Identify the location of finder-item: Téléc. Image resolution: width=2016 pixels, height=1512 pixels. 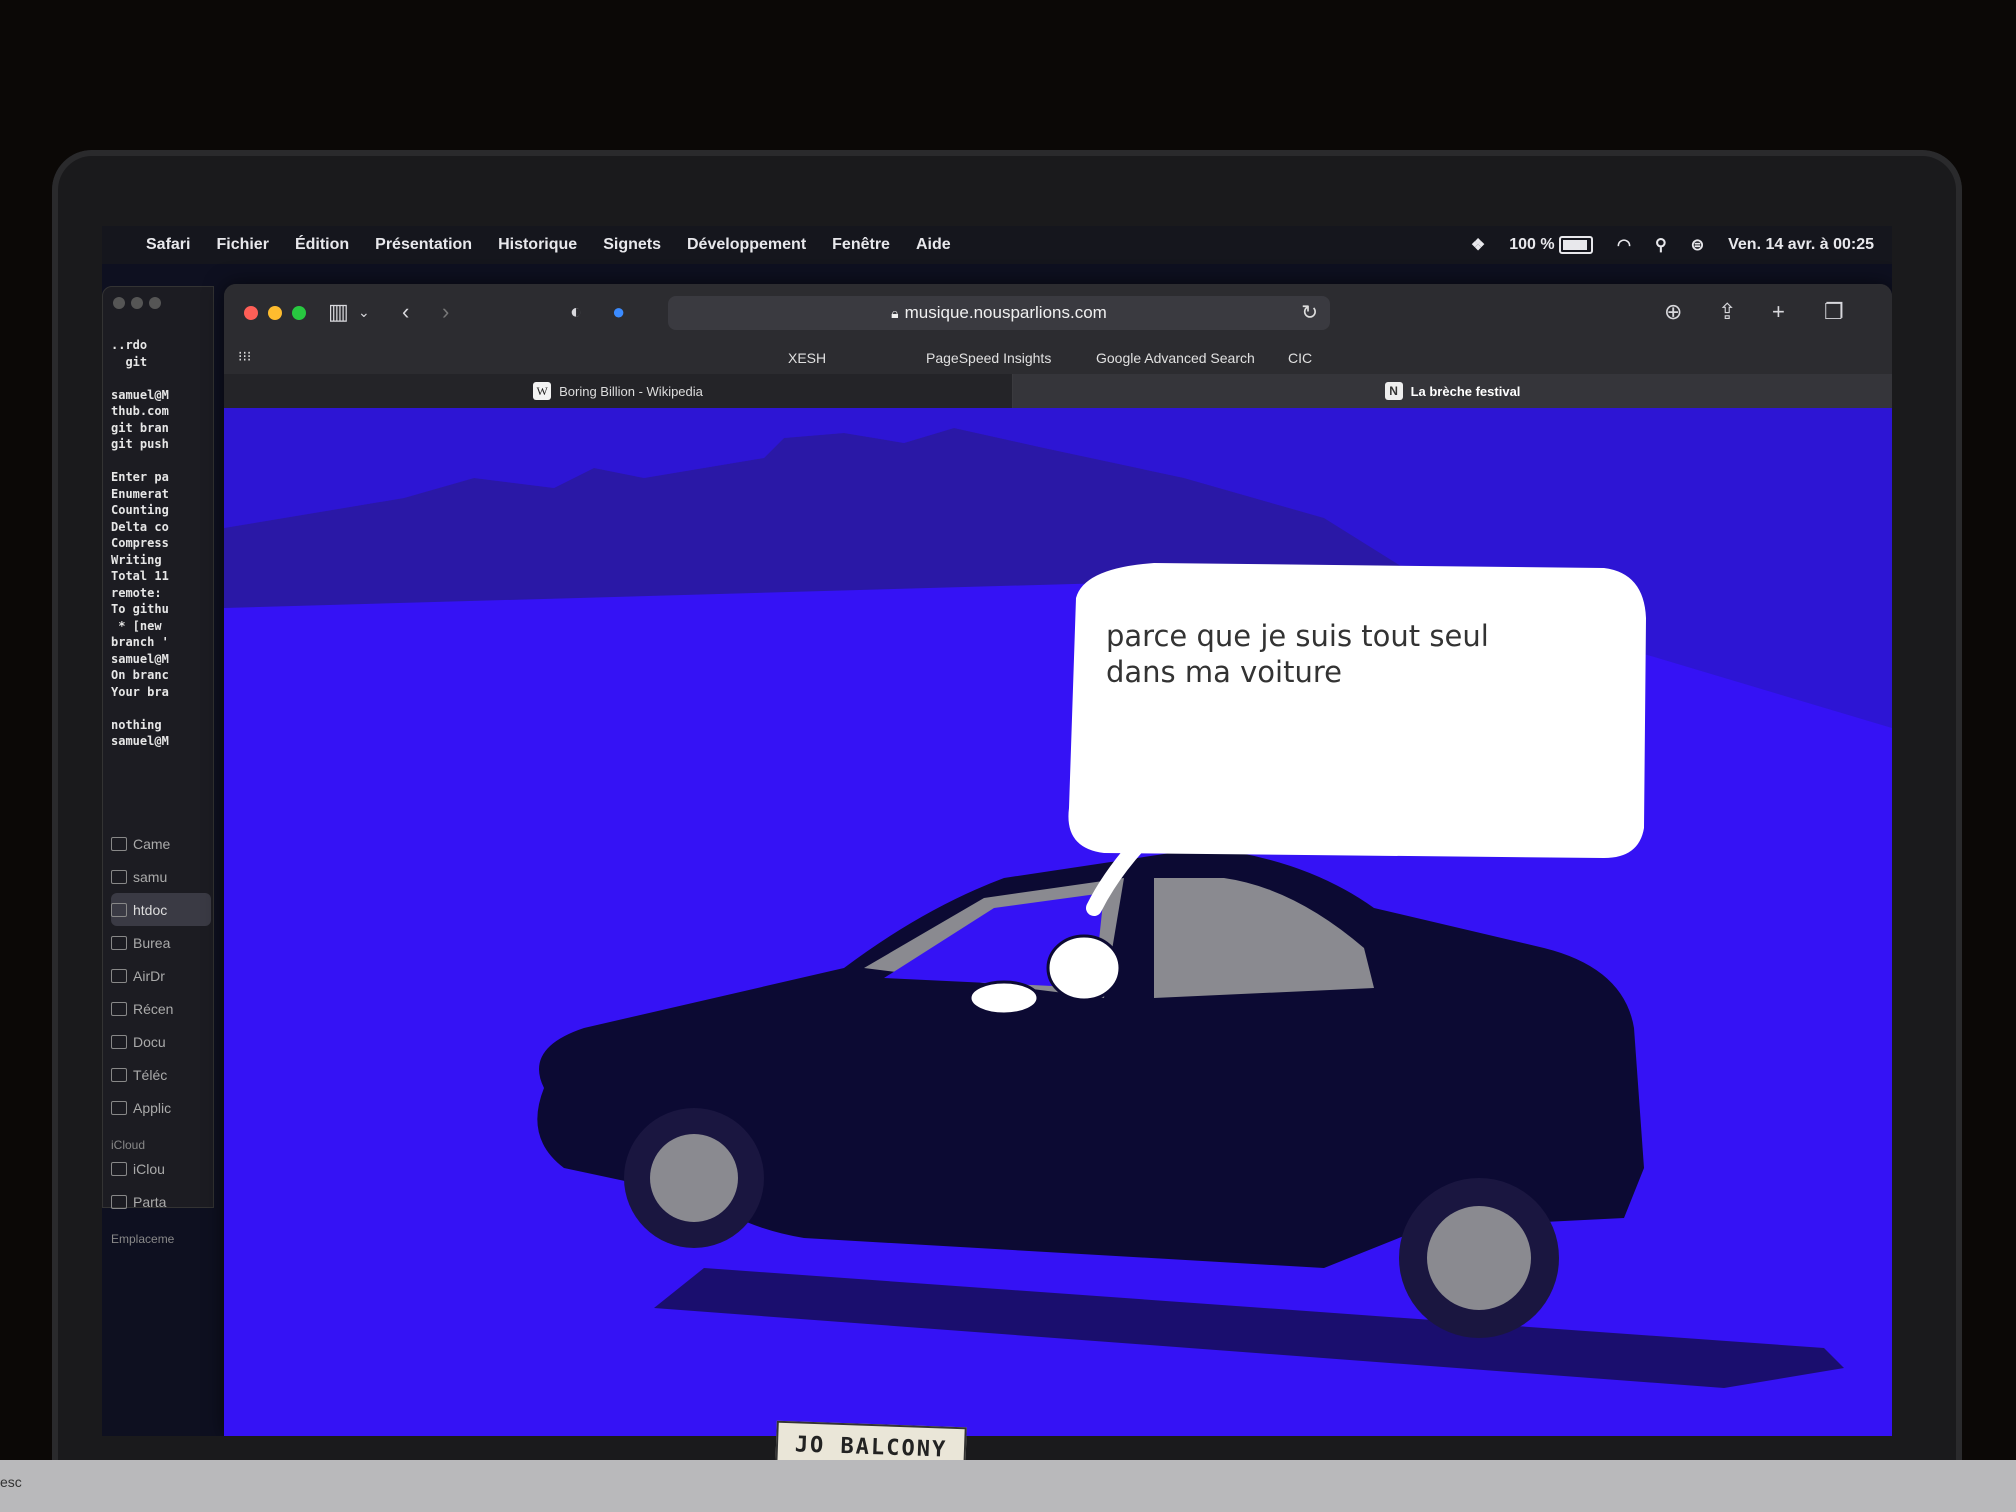
(161, 1074).